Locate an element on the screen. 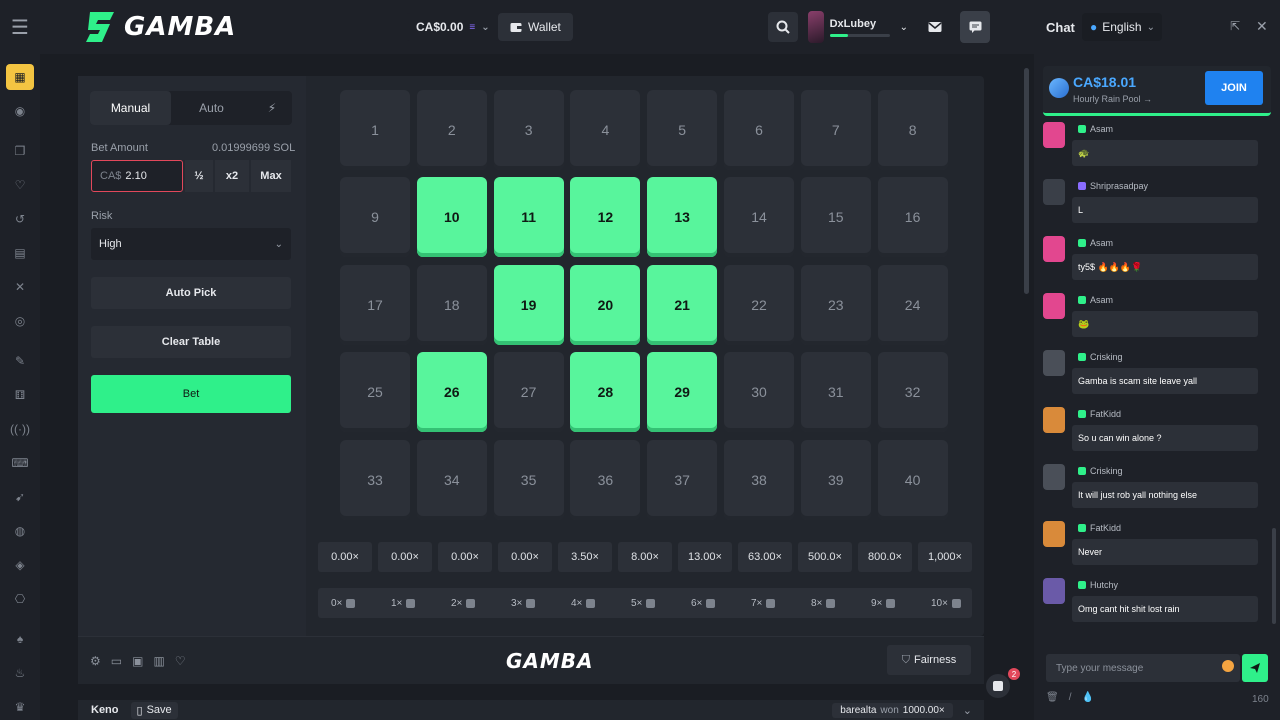  keno-tile: 27 is located at coordinates (528, 392).